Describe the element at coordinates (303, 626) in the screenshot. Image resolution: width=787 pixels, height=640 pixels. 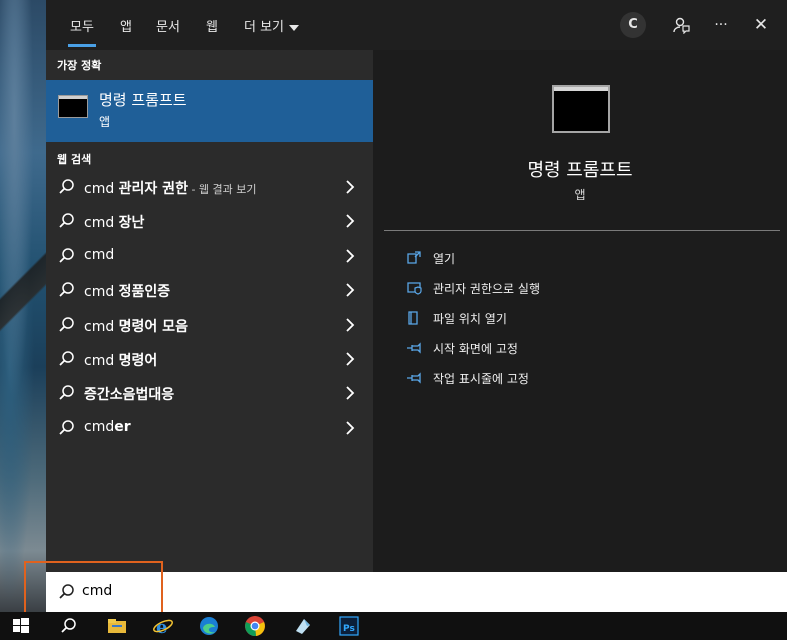
I see `app-icon` at that location.